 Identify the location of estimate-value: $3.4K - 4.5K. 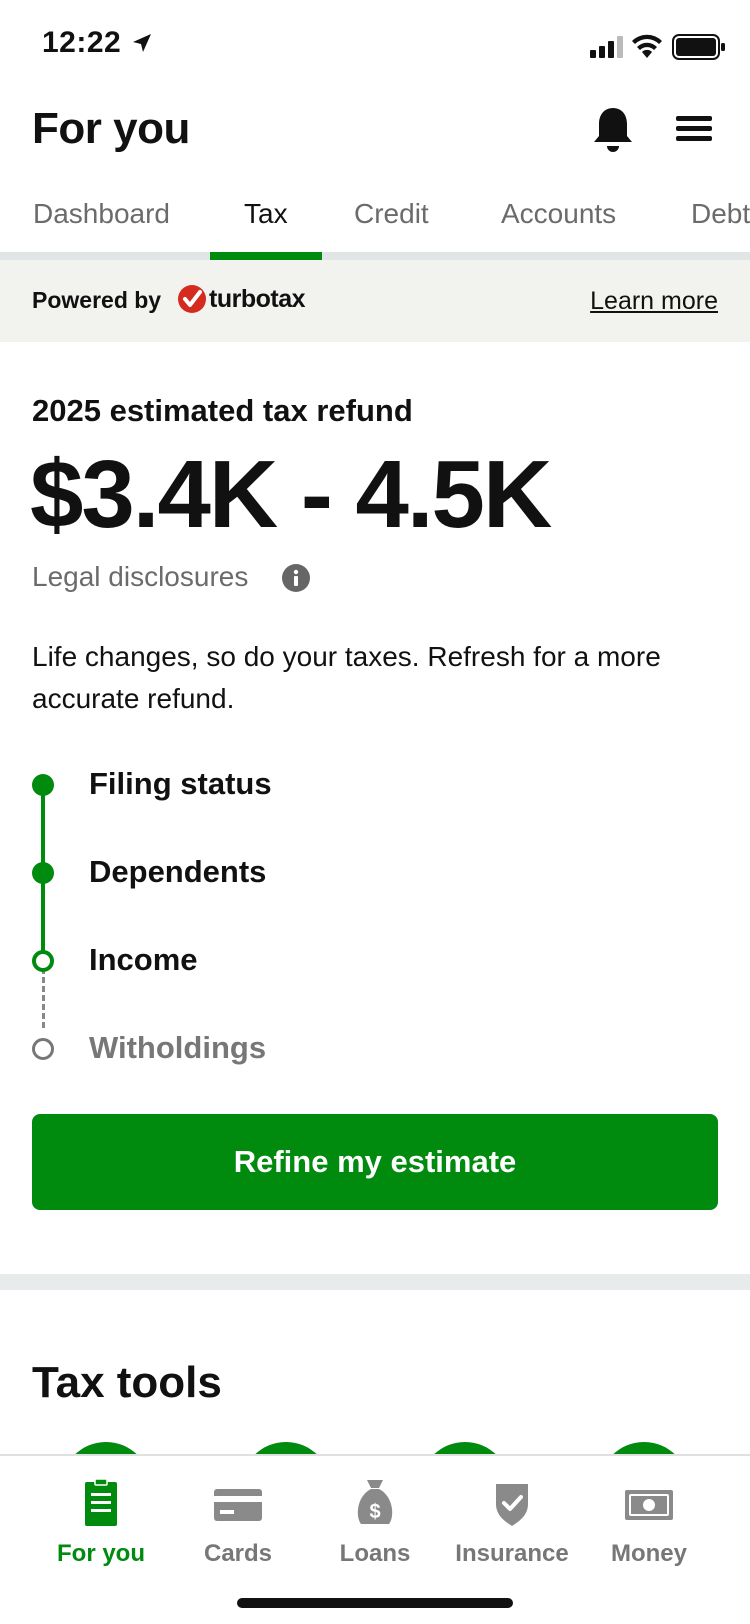
(291, 494).